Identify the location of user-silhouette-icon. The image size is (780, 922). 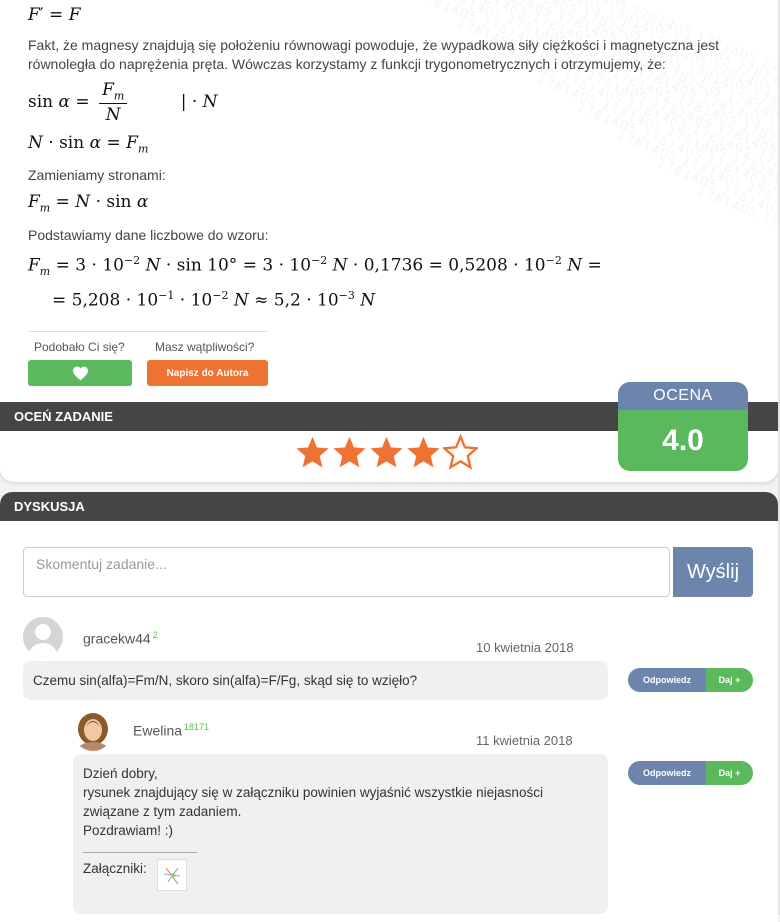
(43, 640).